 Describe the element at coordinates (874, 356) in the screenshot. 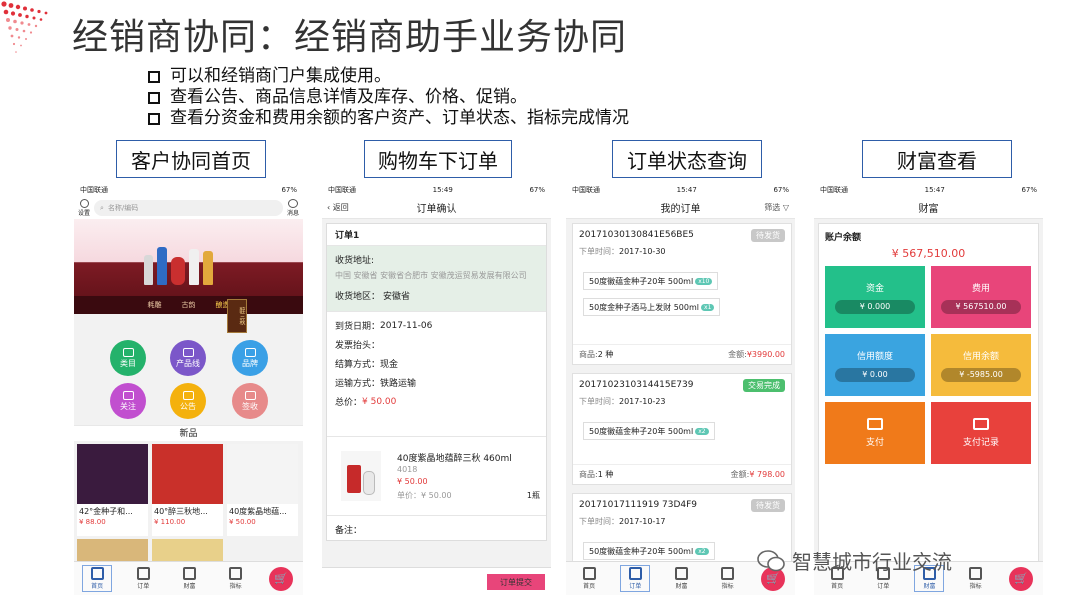

I see `tile-label: 信用额度` at that location.